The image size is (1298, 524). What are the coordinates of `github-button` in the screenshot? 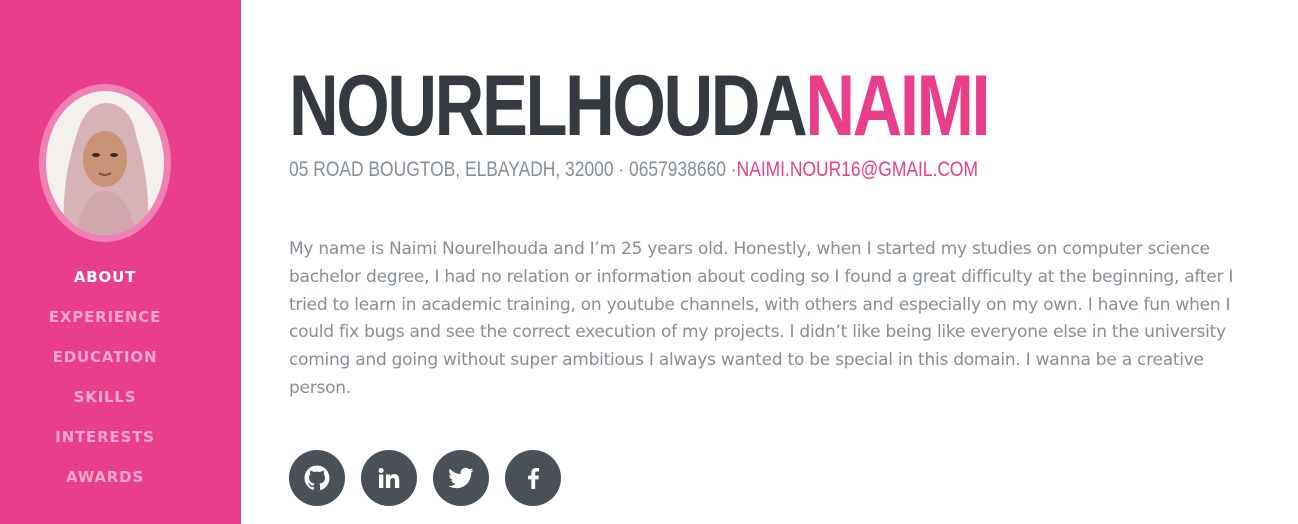 It's located at (317, 478).